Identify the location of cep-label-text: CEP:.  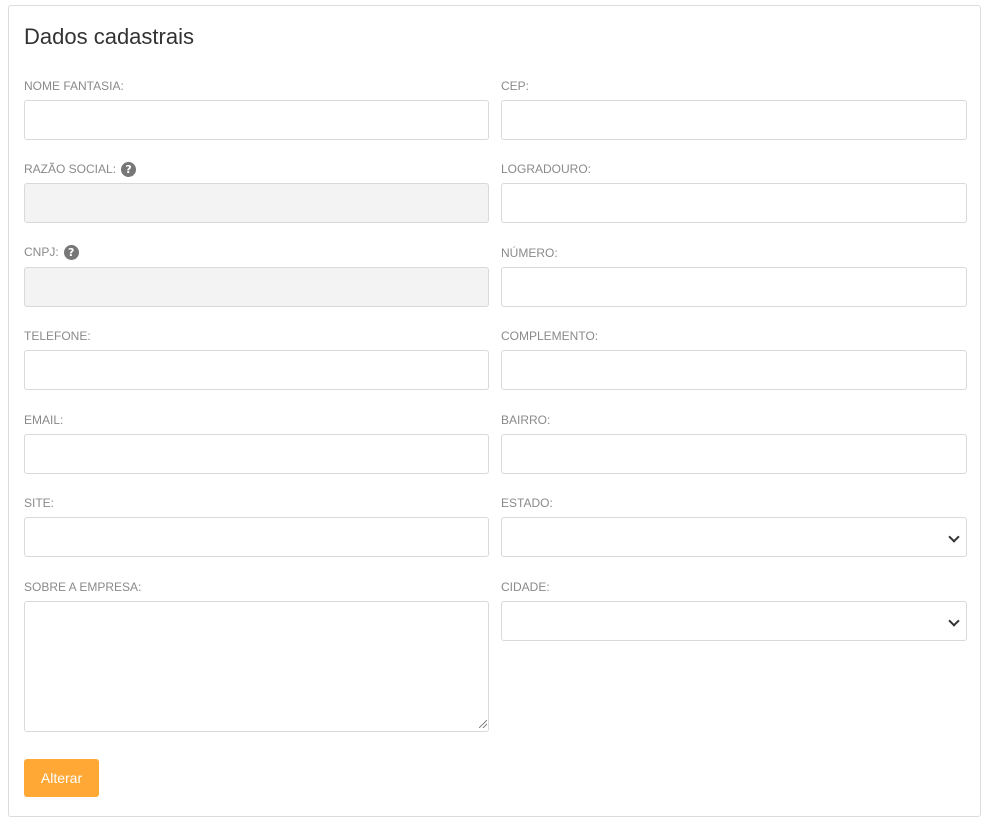
(515, 86).